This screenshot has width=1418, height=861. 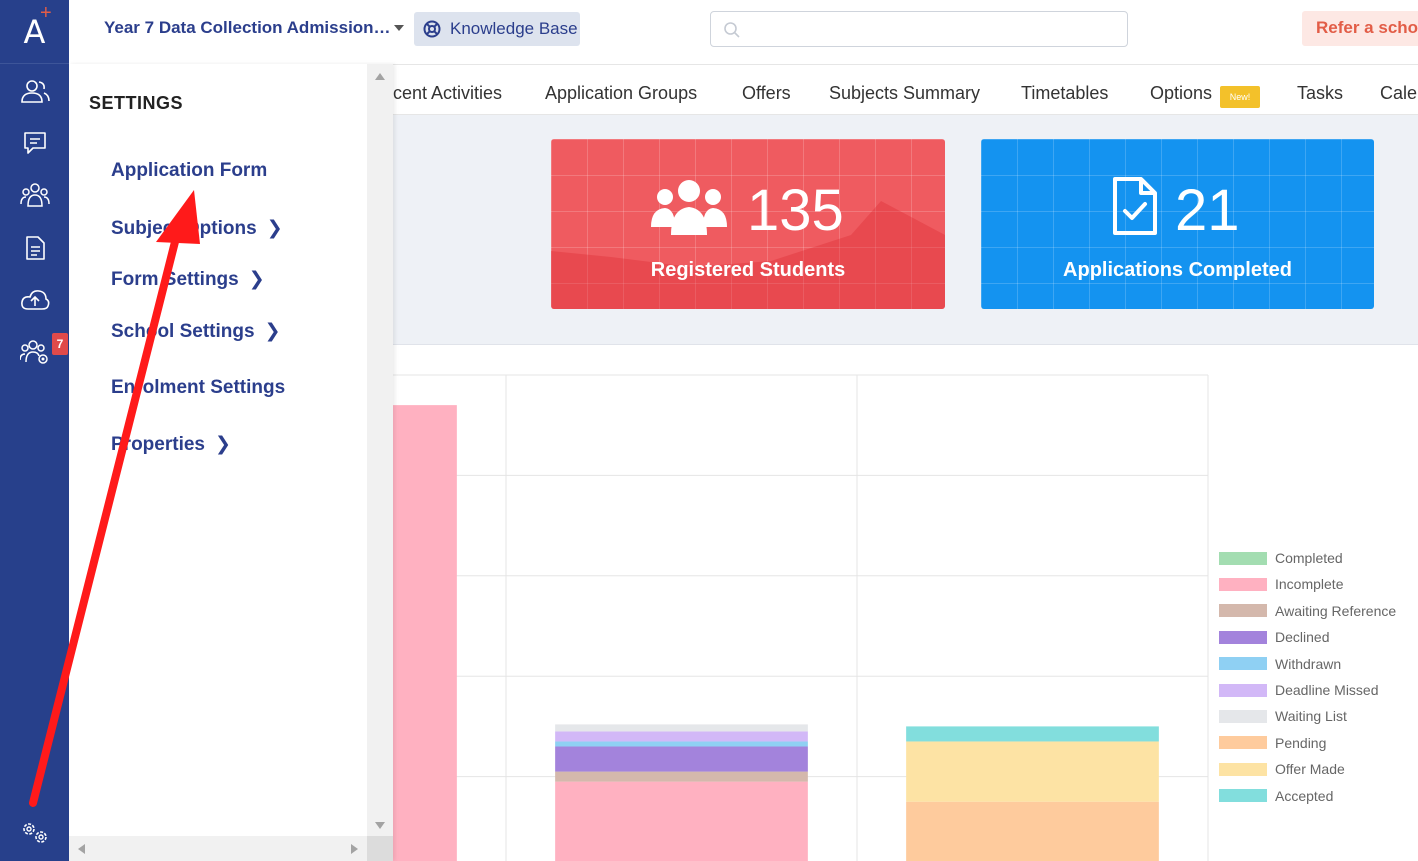 What do you see at coordinates (689, 207) in the screenshot?
I see `users-group-icon` at bounding box center [689, 207].